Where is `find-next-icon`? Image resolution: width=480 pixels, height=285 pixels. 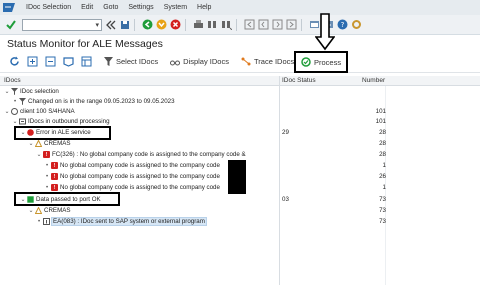 find-next-icon is located at coordinates (226, 24).